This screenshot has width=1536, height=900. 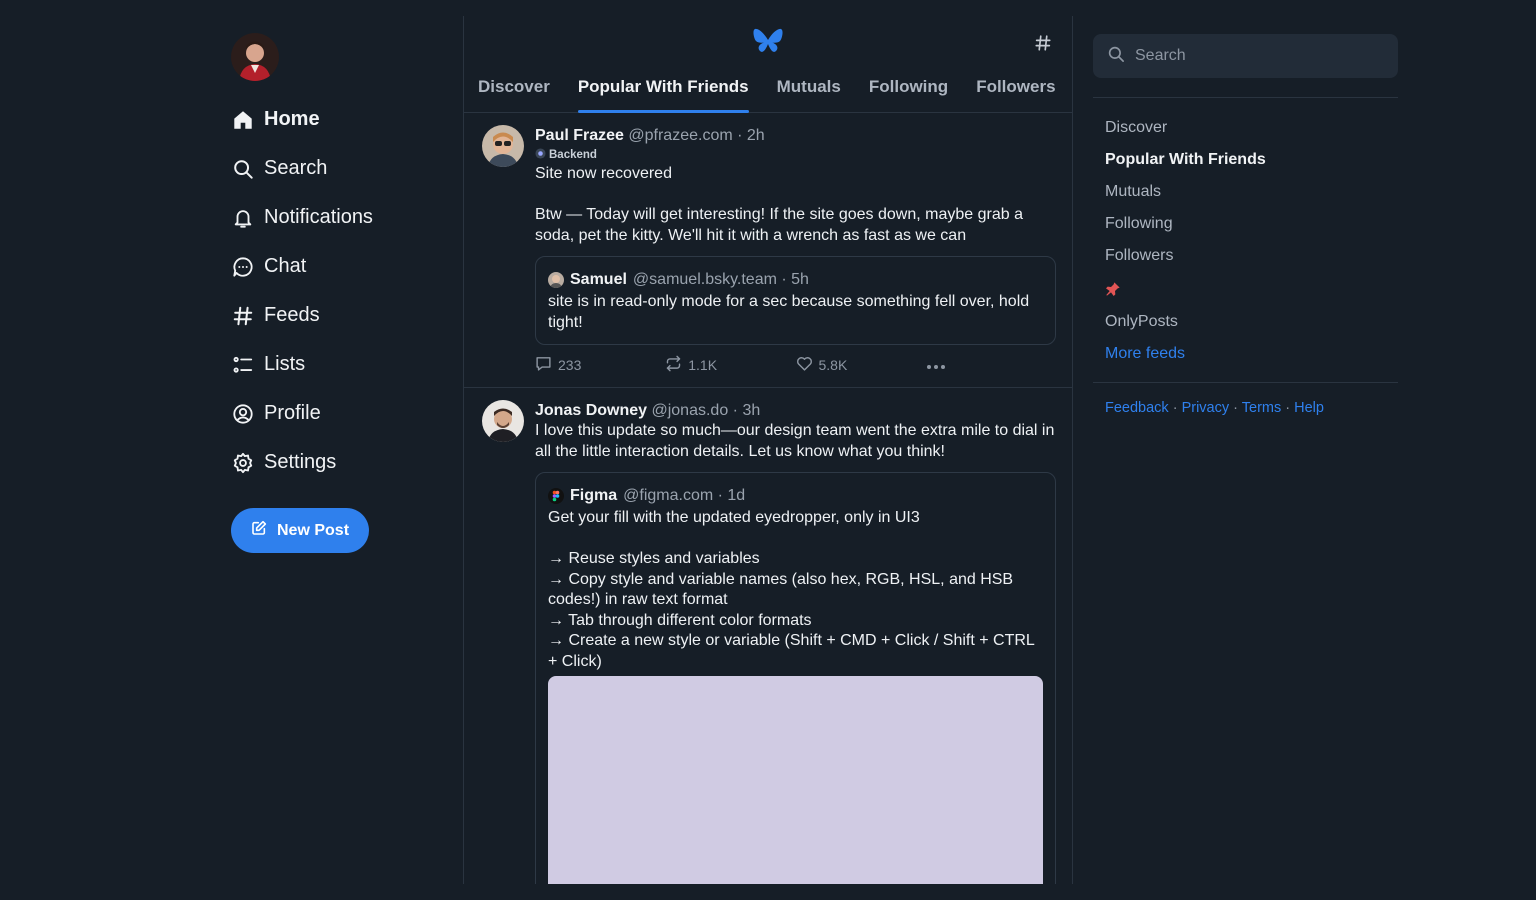 I want to click on tab-discover: Discover, so click(x=514, y=93).